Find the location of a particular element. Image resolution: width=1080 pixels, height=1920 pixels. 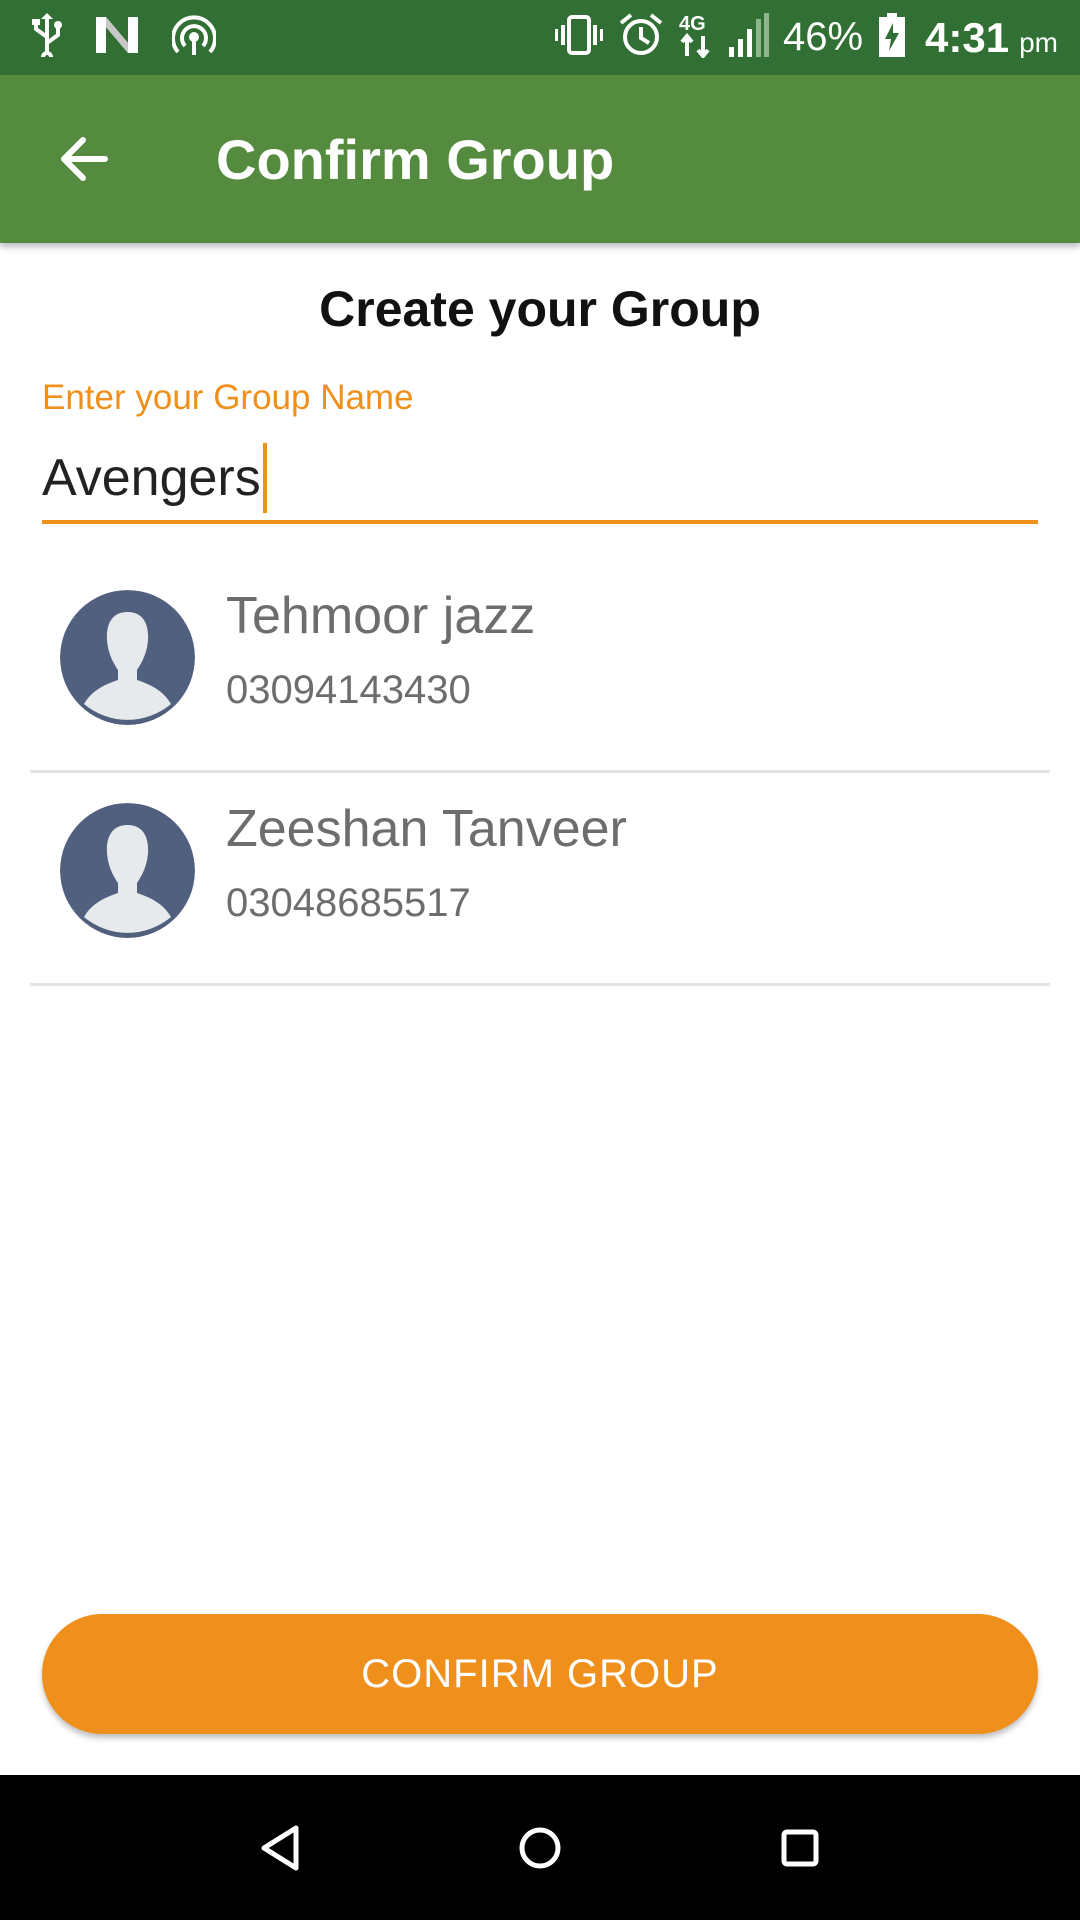

list-item: Tehmoor jazz 03094143430 is located at coordinates (540, 666).